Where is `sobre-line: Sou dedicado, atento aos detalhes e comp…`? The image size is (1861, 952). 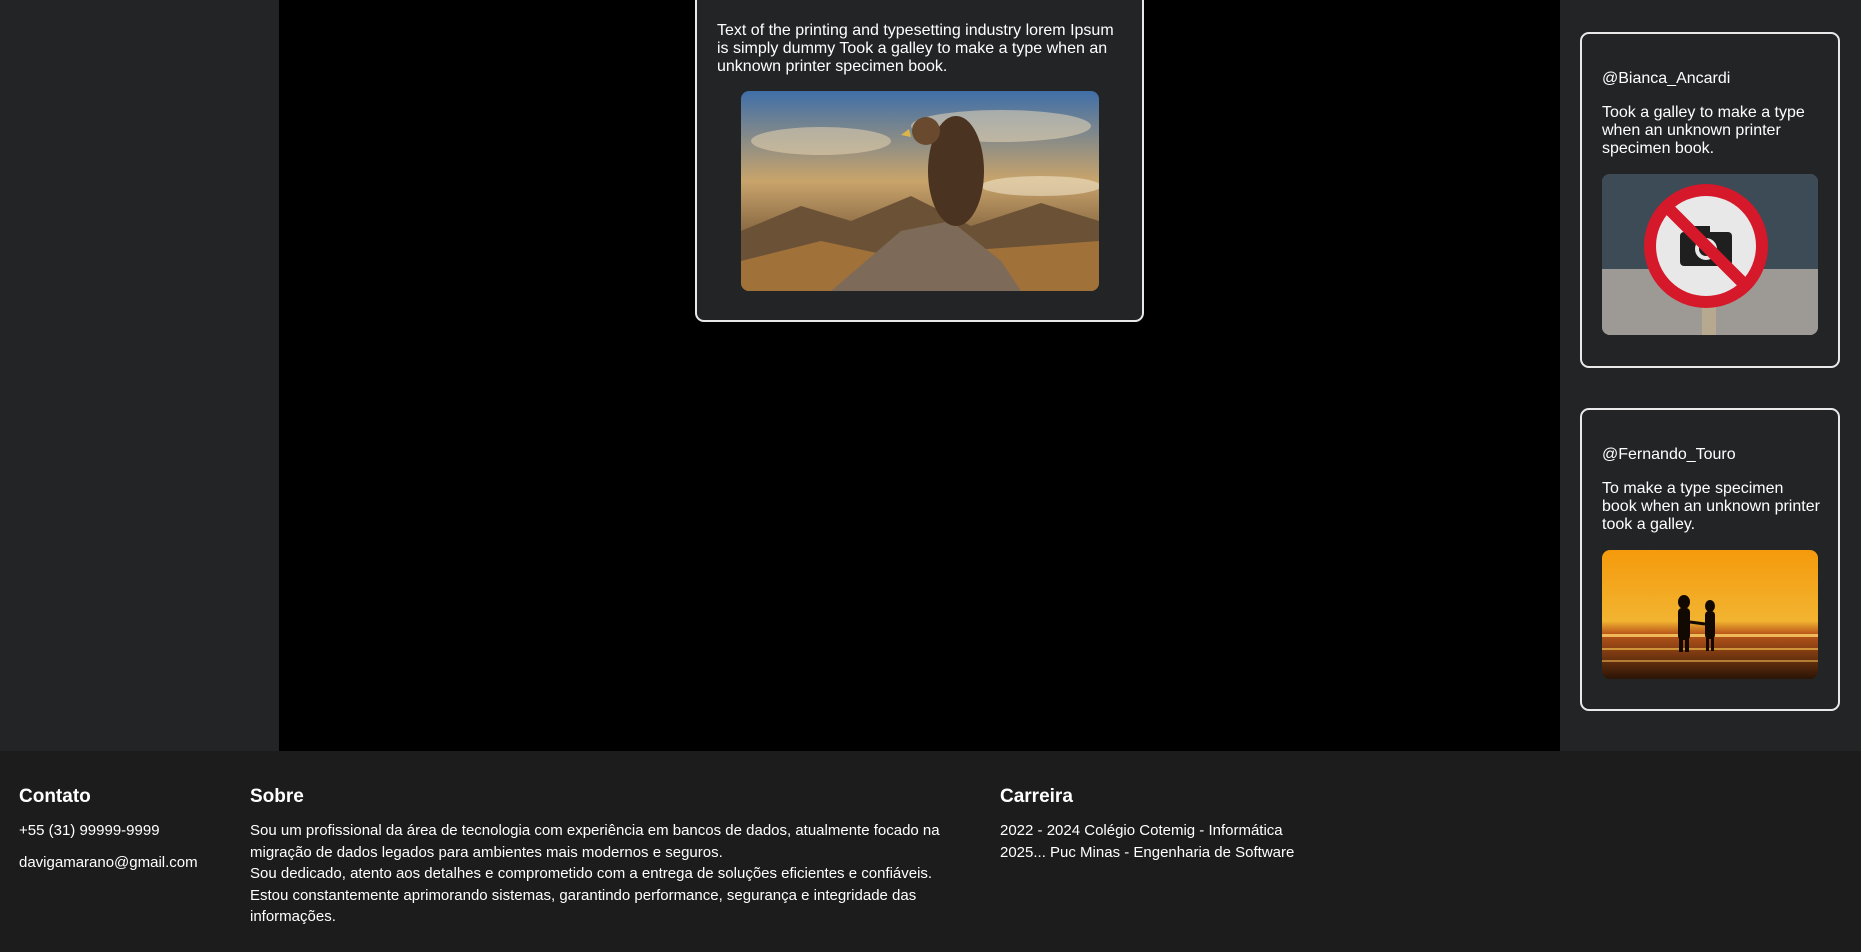
sobre-line: Sou dedicado, atento aos detalhes e comp… is located at coordinates (591, 873).